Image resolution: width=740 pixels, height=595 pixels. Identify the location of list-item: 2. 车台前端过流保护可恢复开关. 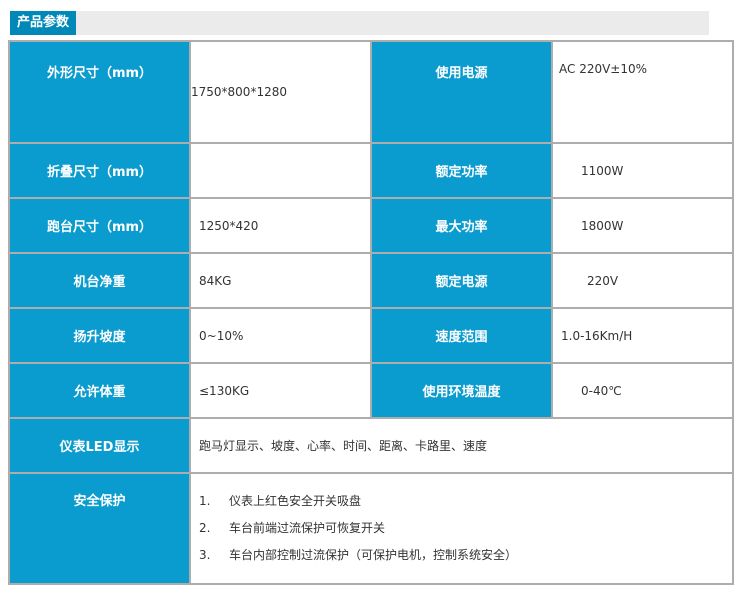
(465, 528).